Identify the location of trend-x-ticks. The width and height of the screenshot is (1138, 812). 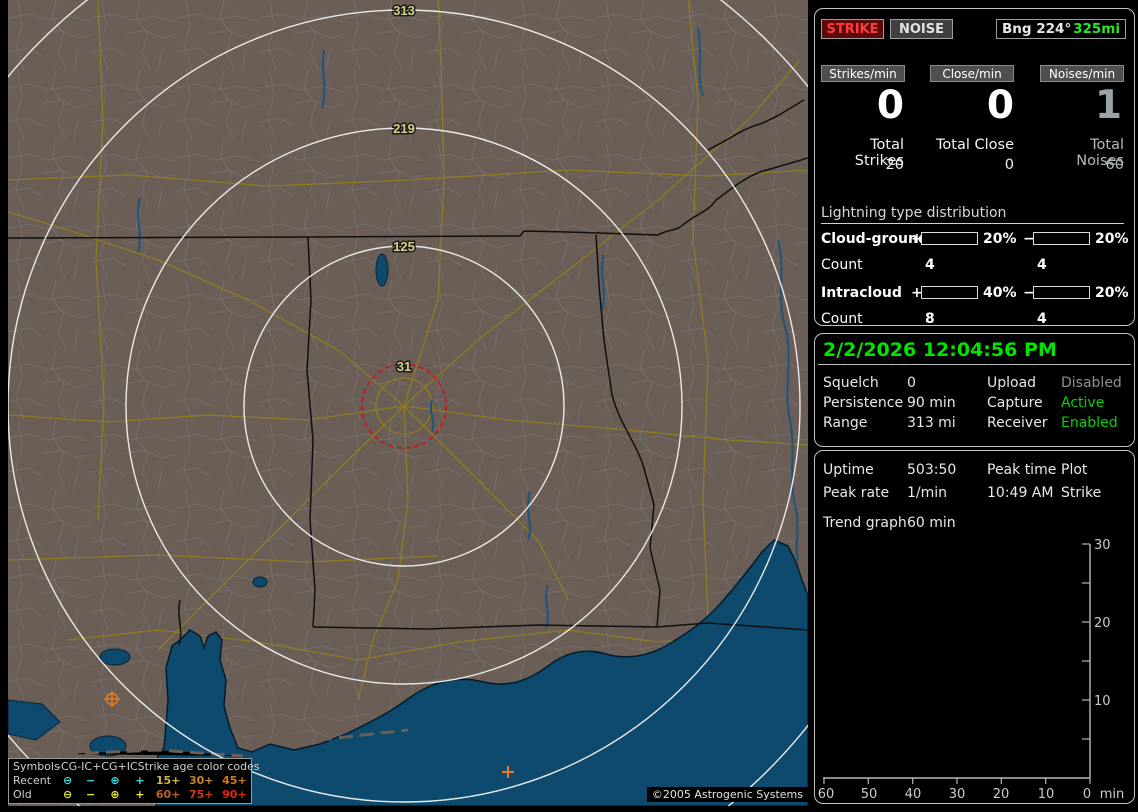
(957, 781).